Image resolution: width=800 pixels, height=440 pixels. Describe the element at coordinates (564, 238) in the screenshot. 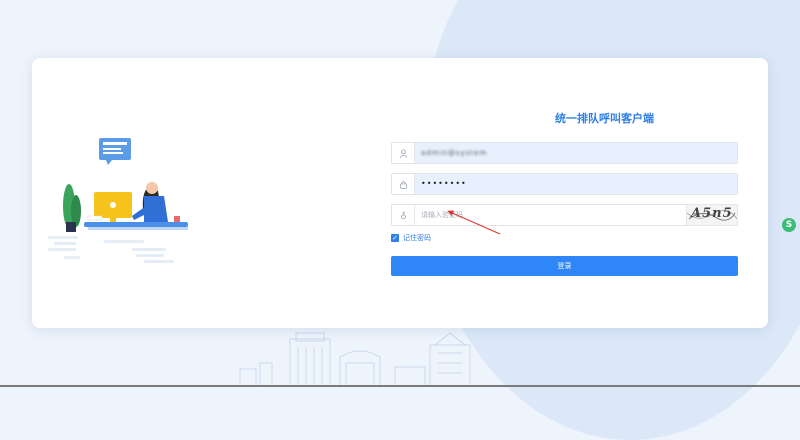

I see `remember-password: ✓ 记住密码` at that location.